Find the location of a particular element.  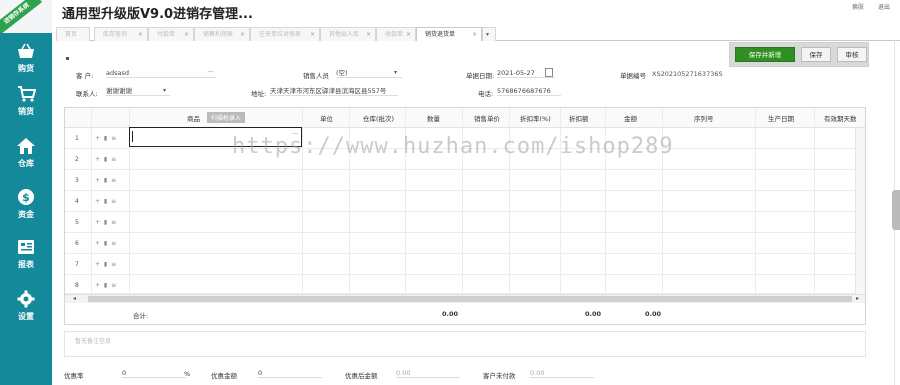

scan-entry-button: 扫描枪录入 is located at coordinates (226, 117).